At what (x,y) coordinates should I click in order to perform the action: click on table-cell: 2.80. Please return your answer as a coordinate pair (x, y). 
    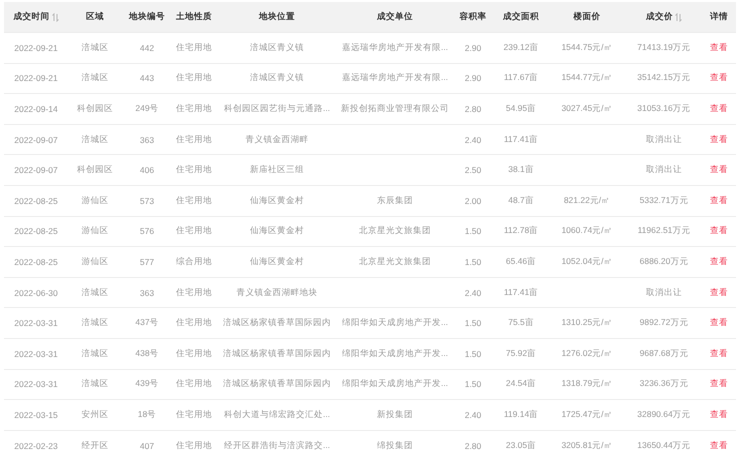
    Looking at the image, I should click on (473, 109).